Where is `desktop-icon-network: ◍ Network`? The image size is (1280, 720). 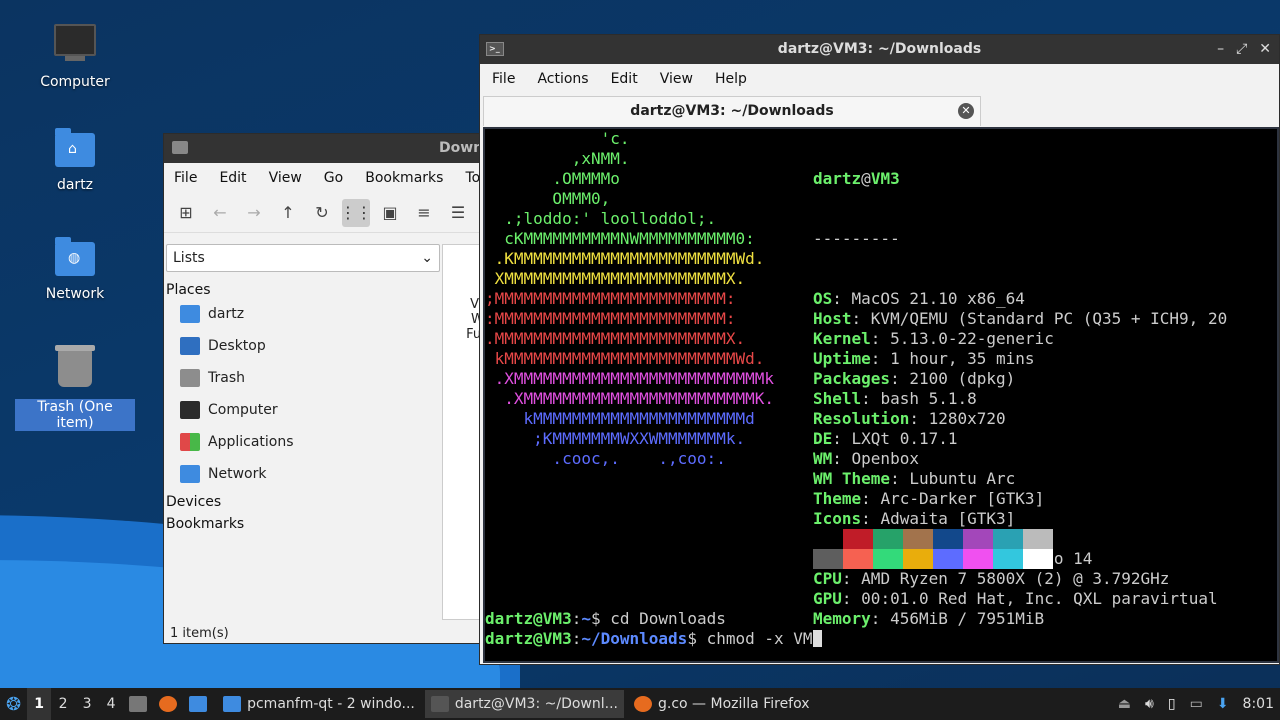
desktop-icon-network: ◍ Network is located at coordinates (75, 269).